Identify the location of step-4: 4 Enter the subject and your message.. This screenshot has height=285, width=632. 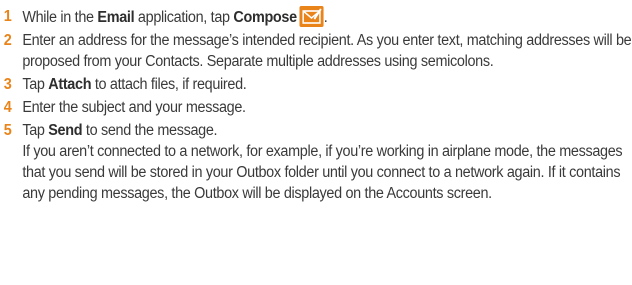
(315, 107).